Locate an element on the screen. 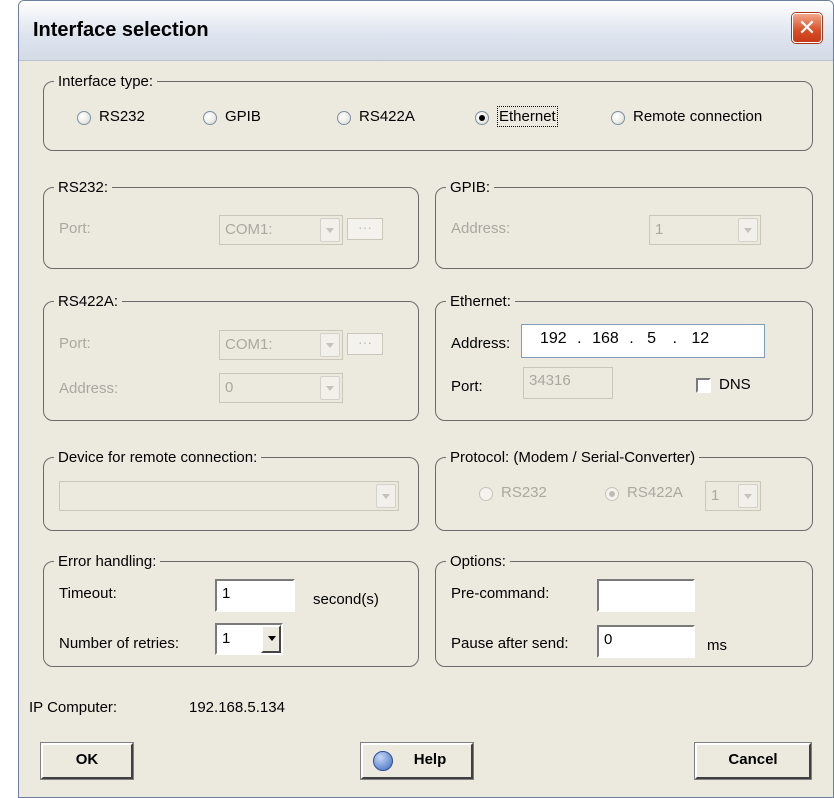  options-legend: Options: is located at coordinates (478, 561).